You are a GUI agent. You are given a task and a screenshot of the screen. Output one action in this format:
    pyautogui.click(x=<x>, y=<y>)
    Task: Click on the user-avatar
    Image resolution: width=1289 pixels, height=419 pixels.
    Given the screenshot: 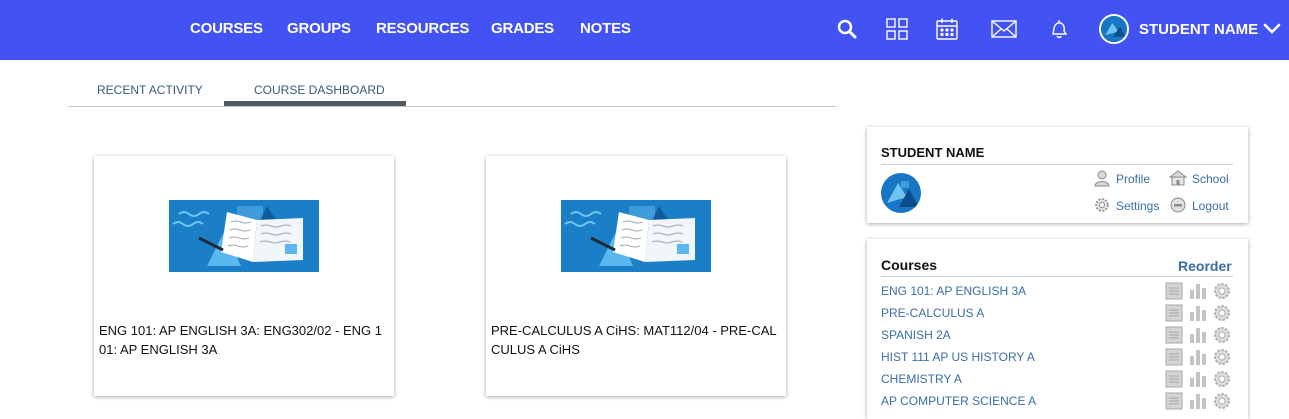 What is the action you would take?
    pyautogui.click(x=1114, y=29)
    